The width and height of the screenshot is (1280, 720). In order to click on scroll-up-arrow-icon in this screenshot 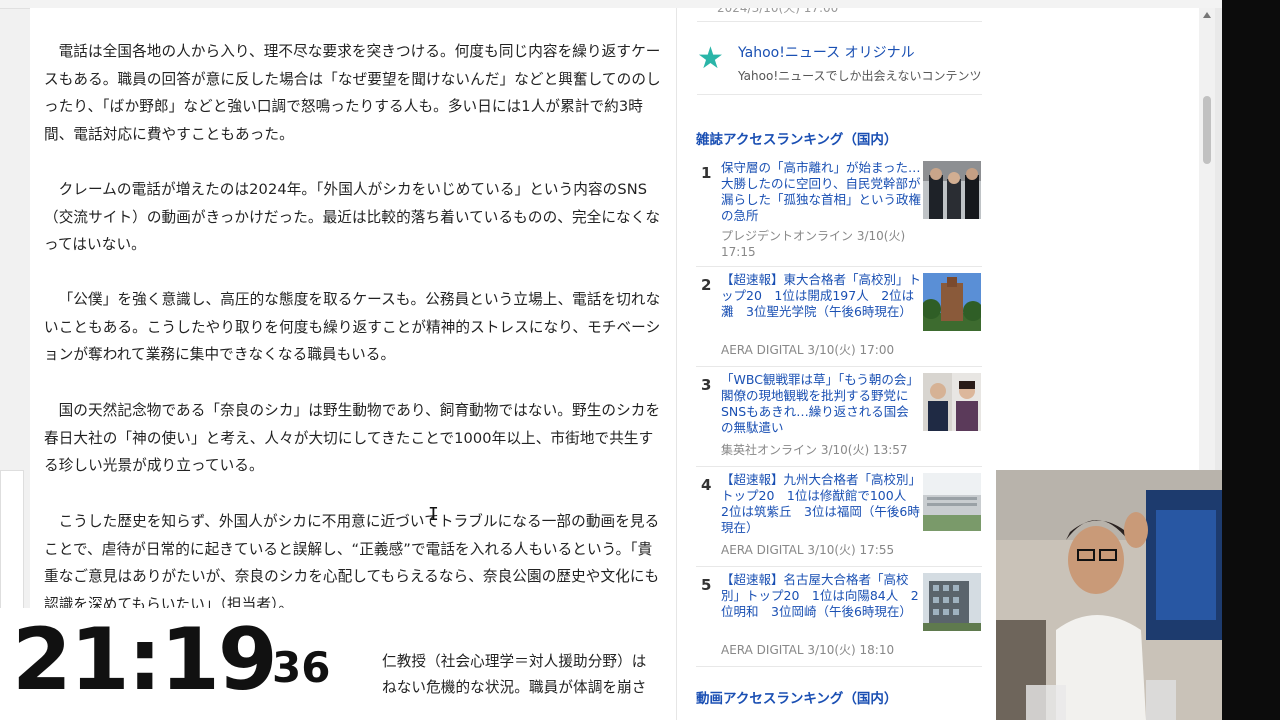, I will do `click(1207, 15)`.